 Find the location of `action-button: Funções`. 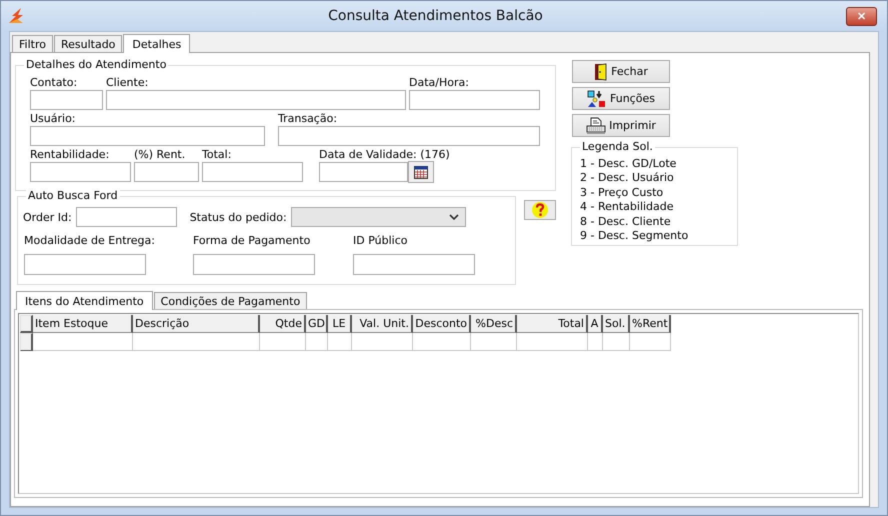

action-button: Funções is located at coordinates (621, 98).